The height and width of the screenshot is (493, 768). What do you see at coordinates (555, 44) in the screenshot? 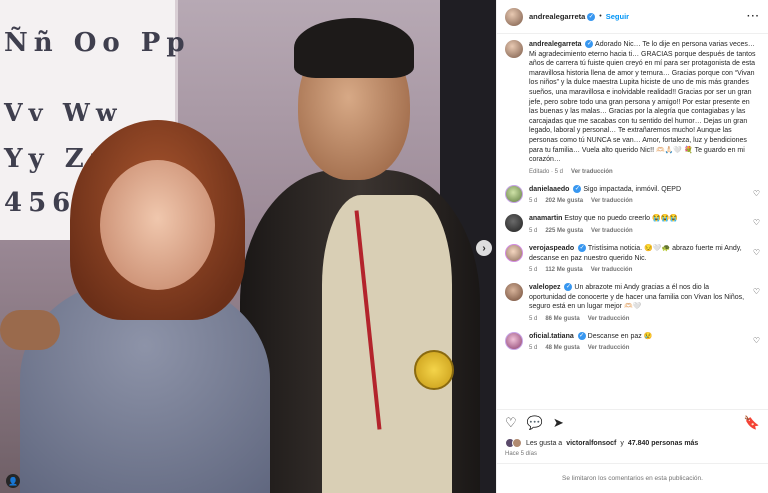
I see `caption-username: andrealegarreta` at bounding box center [555, 44].